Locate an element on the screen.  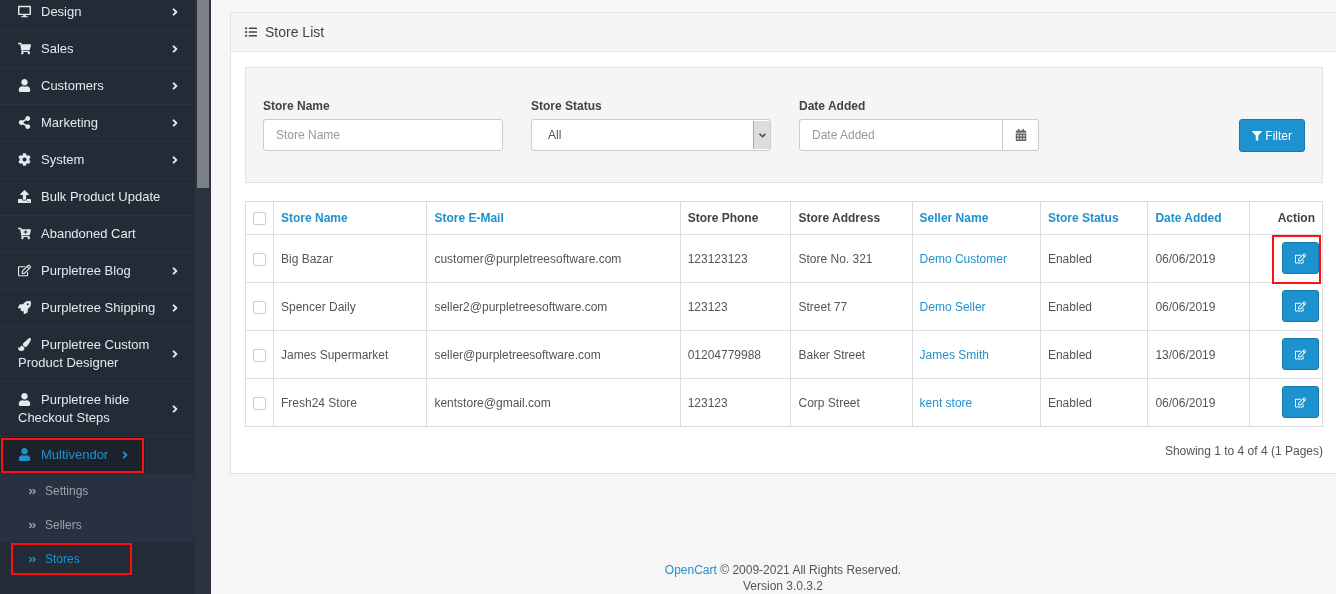
upload-icon is located at coordinates (24, 196).